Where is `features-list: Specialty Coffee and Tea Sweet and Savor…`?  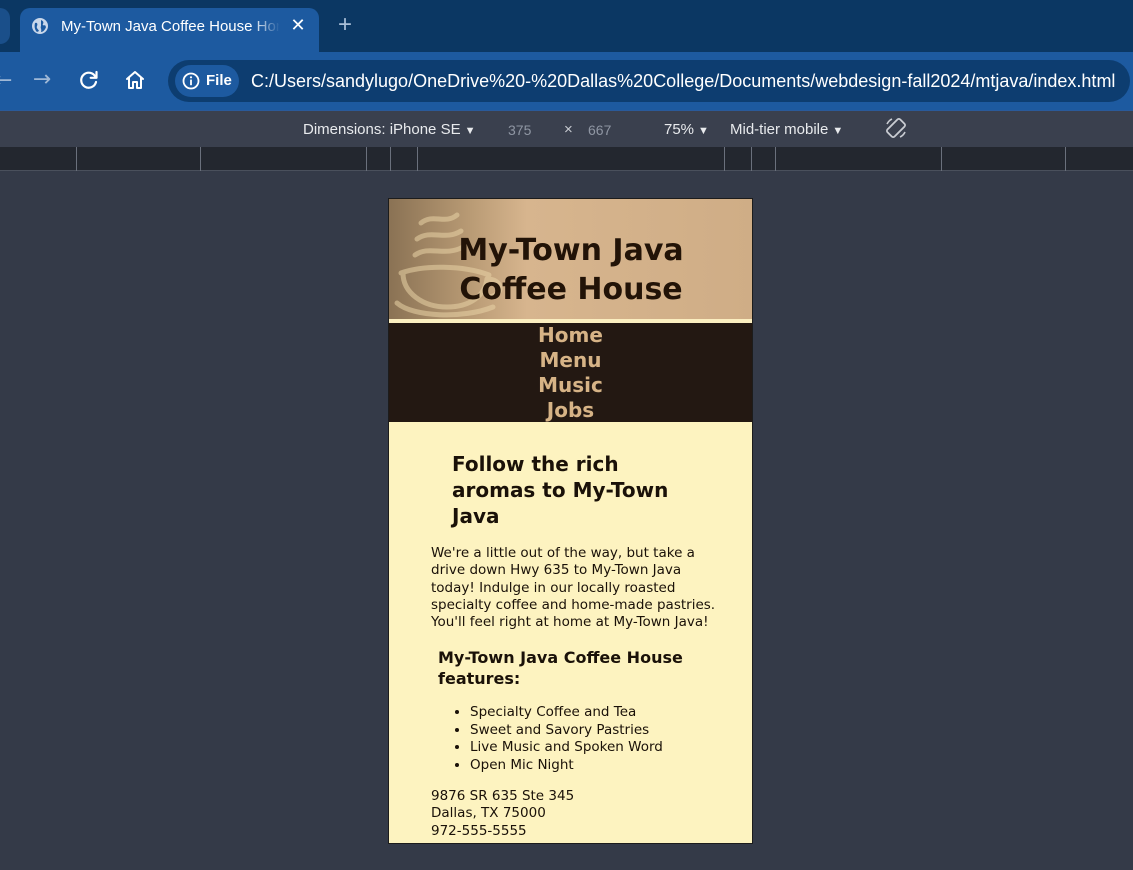 features-list: Specialty Coffee and Tea Sweet and Savor… is located at coordinates (600, 739).